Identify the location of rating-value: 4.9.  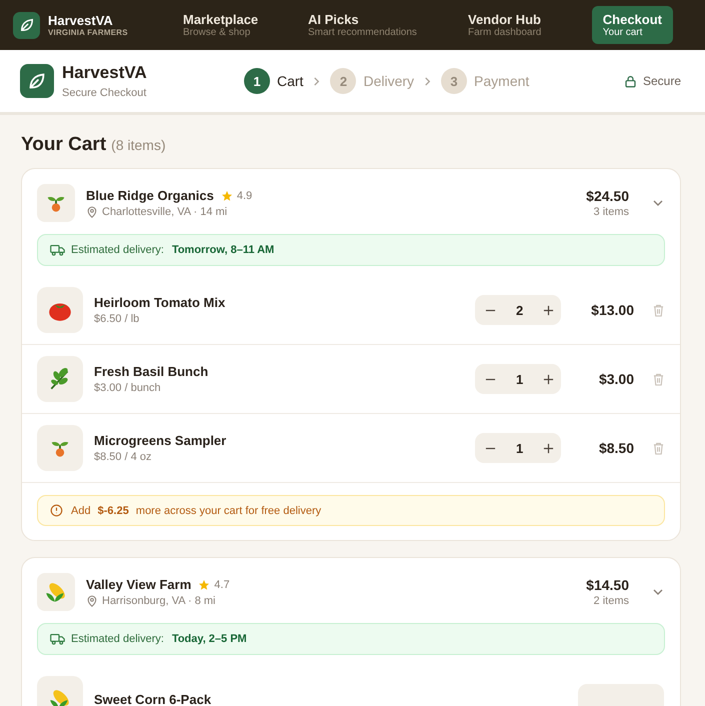
(244, 196).